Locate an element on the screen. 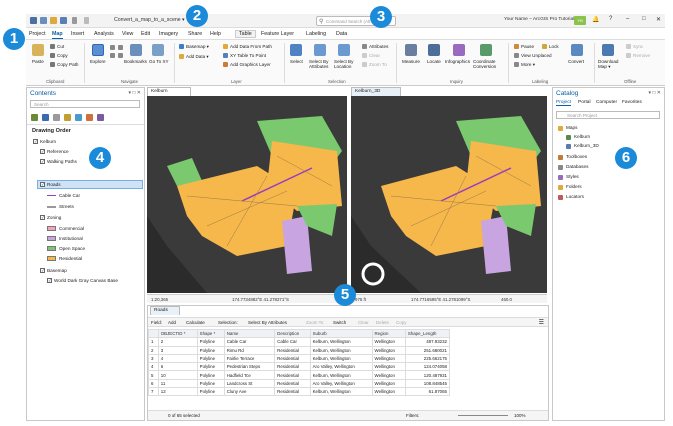 This screenshot has width=673, height=426. contents-search-input: Search is located at coordinates (85, 104).